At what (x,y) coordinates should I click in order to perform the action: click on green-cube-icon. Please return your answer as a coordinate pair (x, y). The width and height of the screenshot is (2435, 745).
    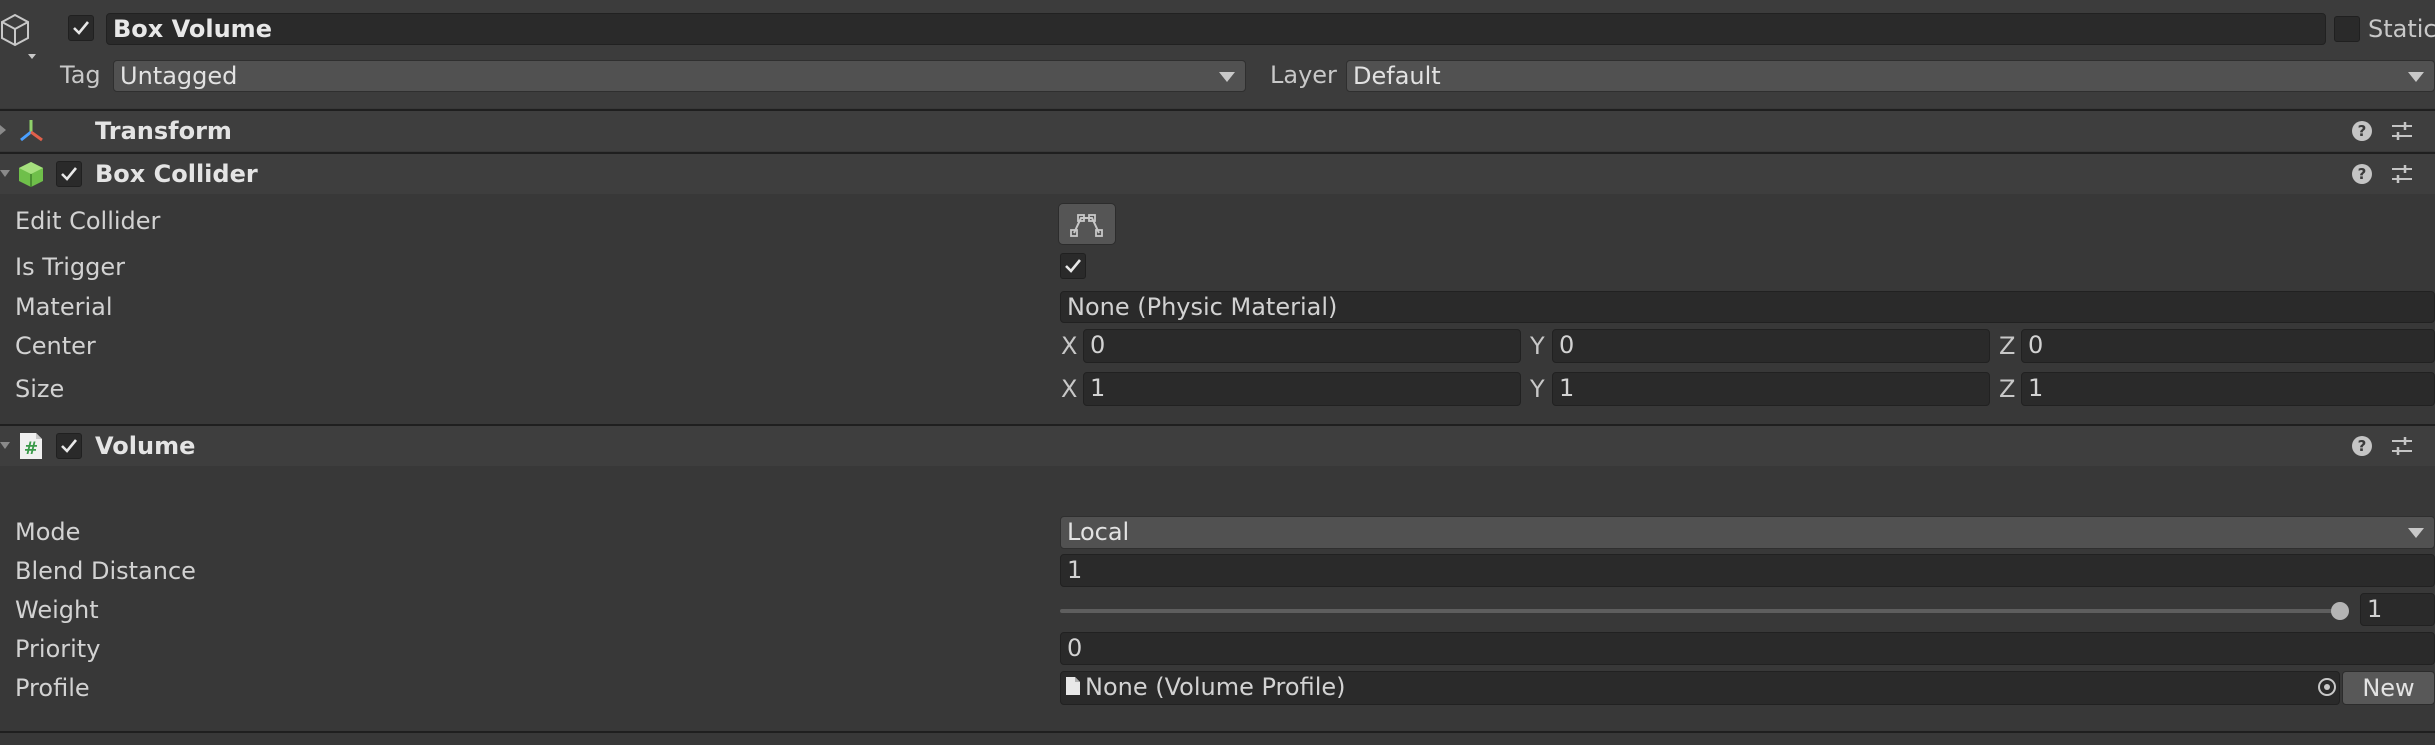
    Looking at the image, I should click on (31, 174).